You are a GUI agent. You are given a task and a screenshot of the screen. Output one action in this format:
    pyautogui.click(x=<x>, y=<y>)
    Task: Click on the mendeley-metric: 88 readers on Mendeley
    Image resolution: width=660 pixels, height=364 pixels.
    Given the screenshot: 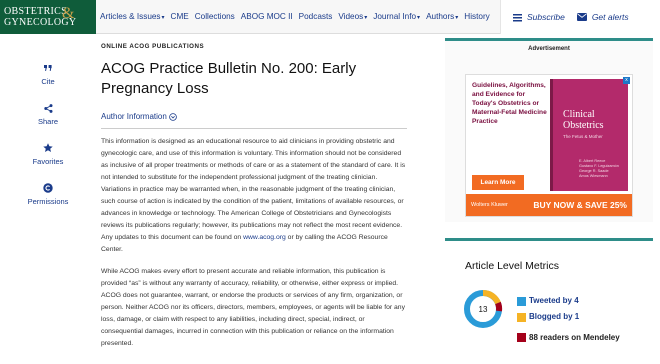 What is the action you would take?
    pyautogui.click(x=577, y=337)
    